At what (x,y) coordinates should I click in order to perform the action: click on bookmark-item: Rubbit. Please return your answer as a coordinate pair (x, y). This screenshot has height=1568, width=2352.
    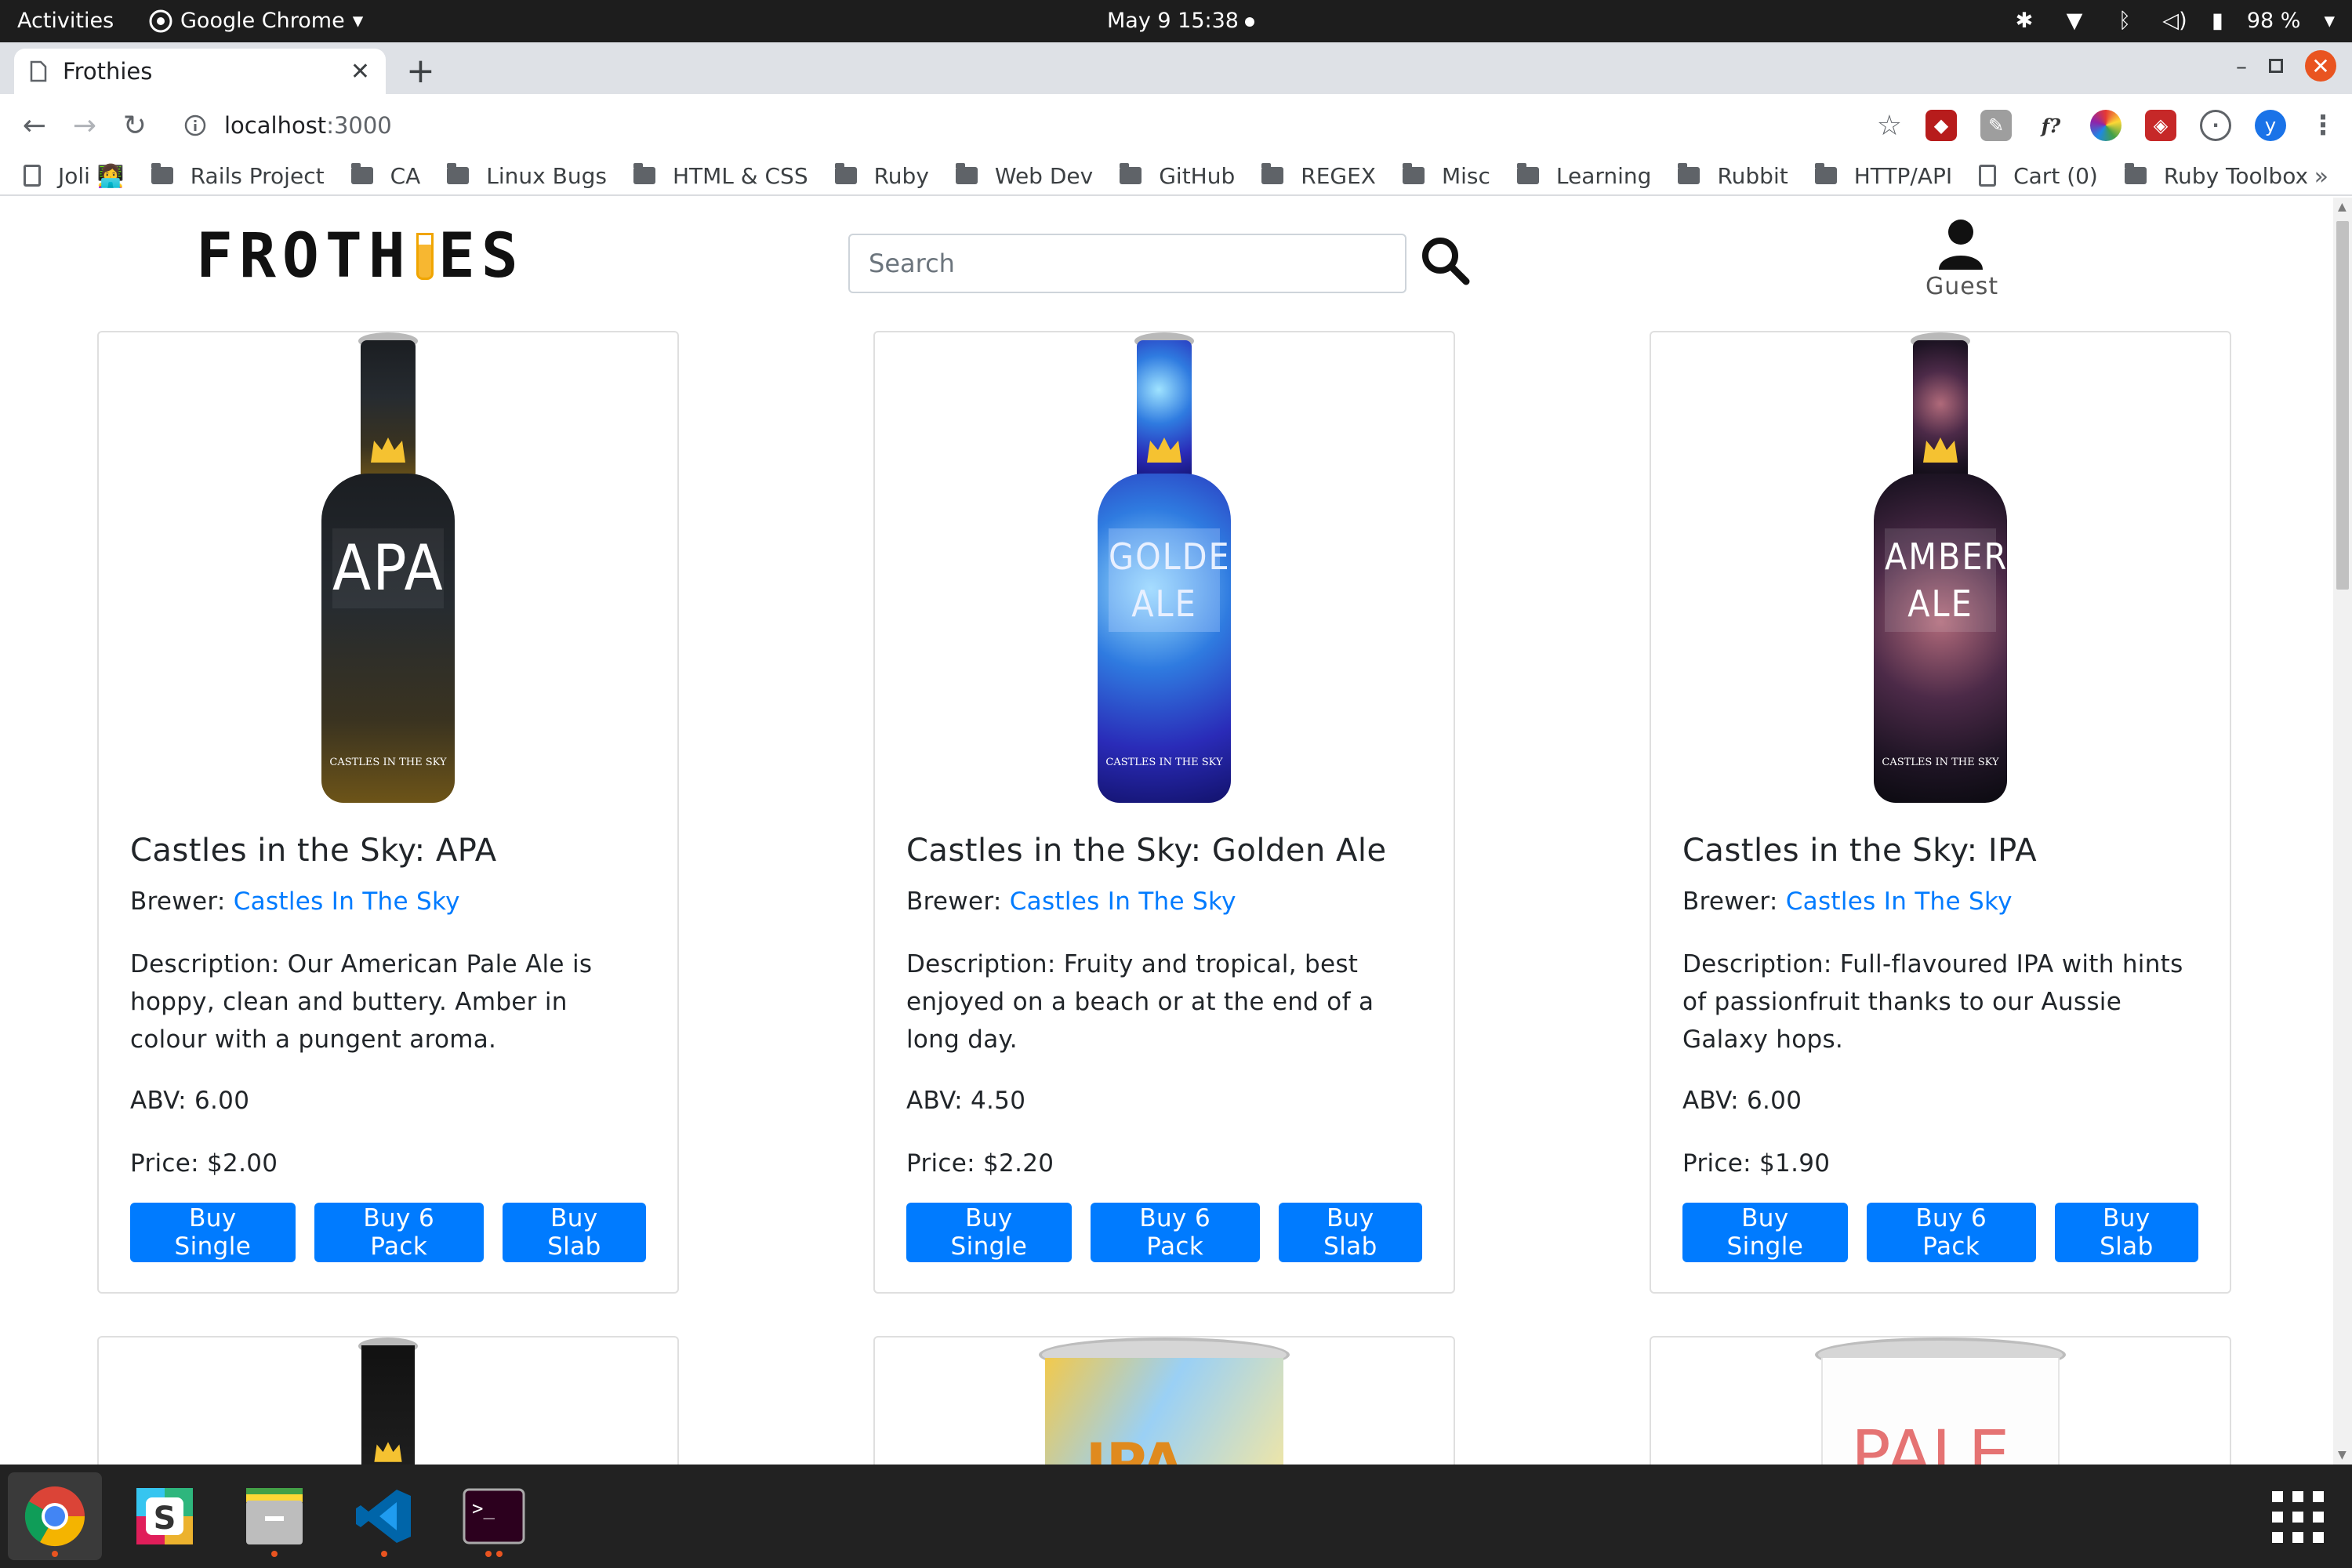
    Looking at the image, I should click on (1733, 176).